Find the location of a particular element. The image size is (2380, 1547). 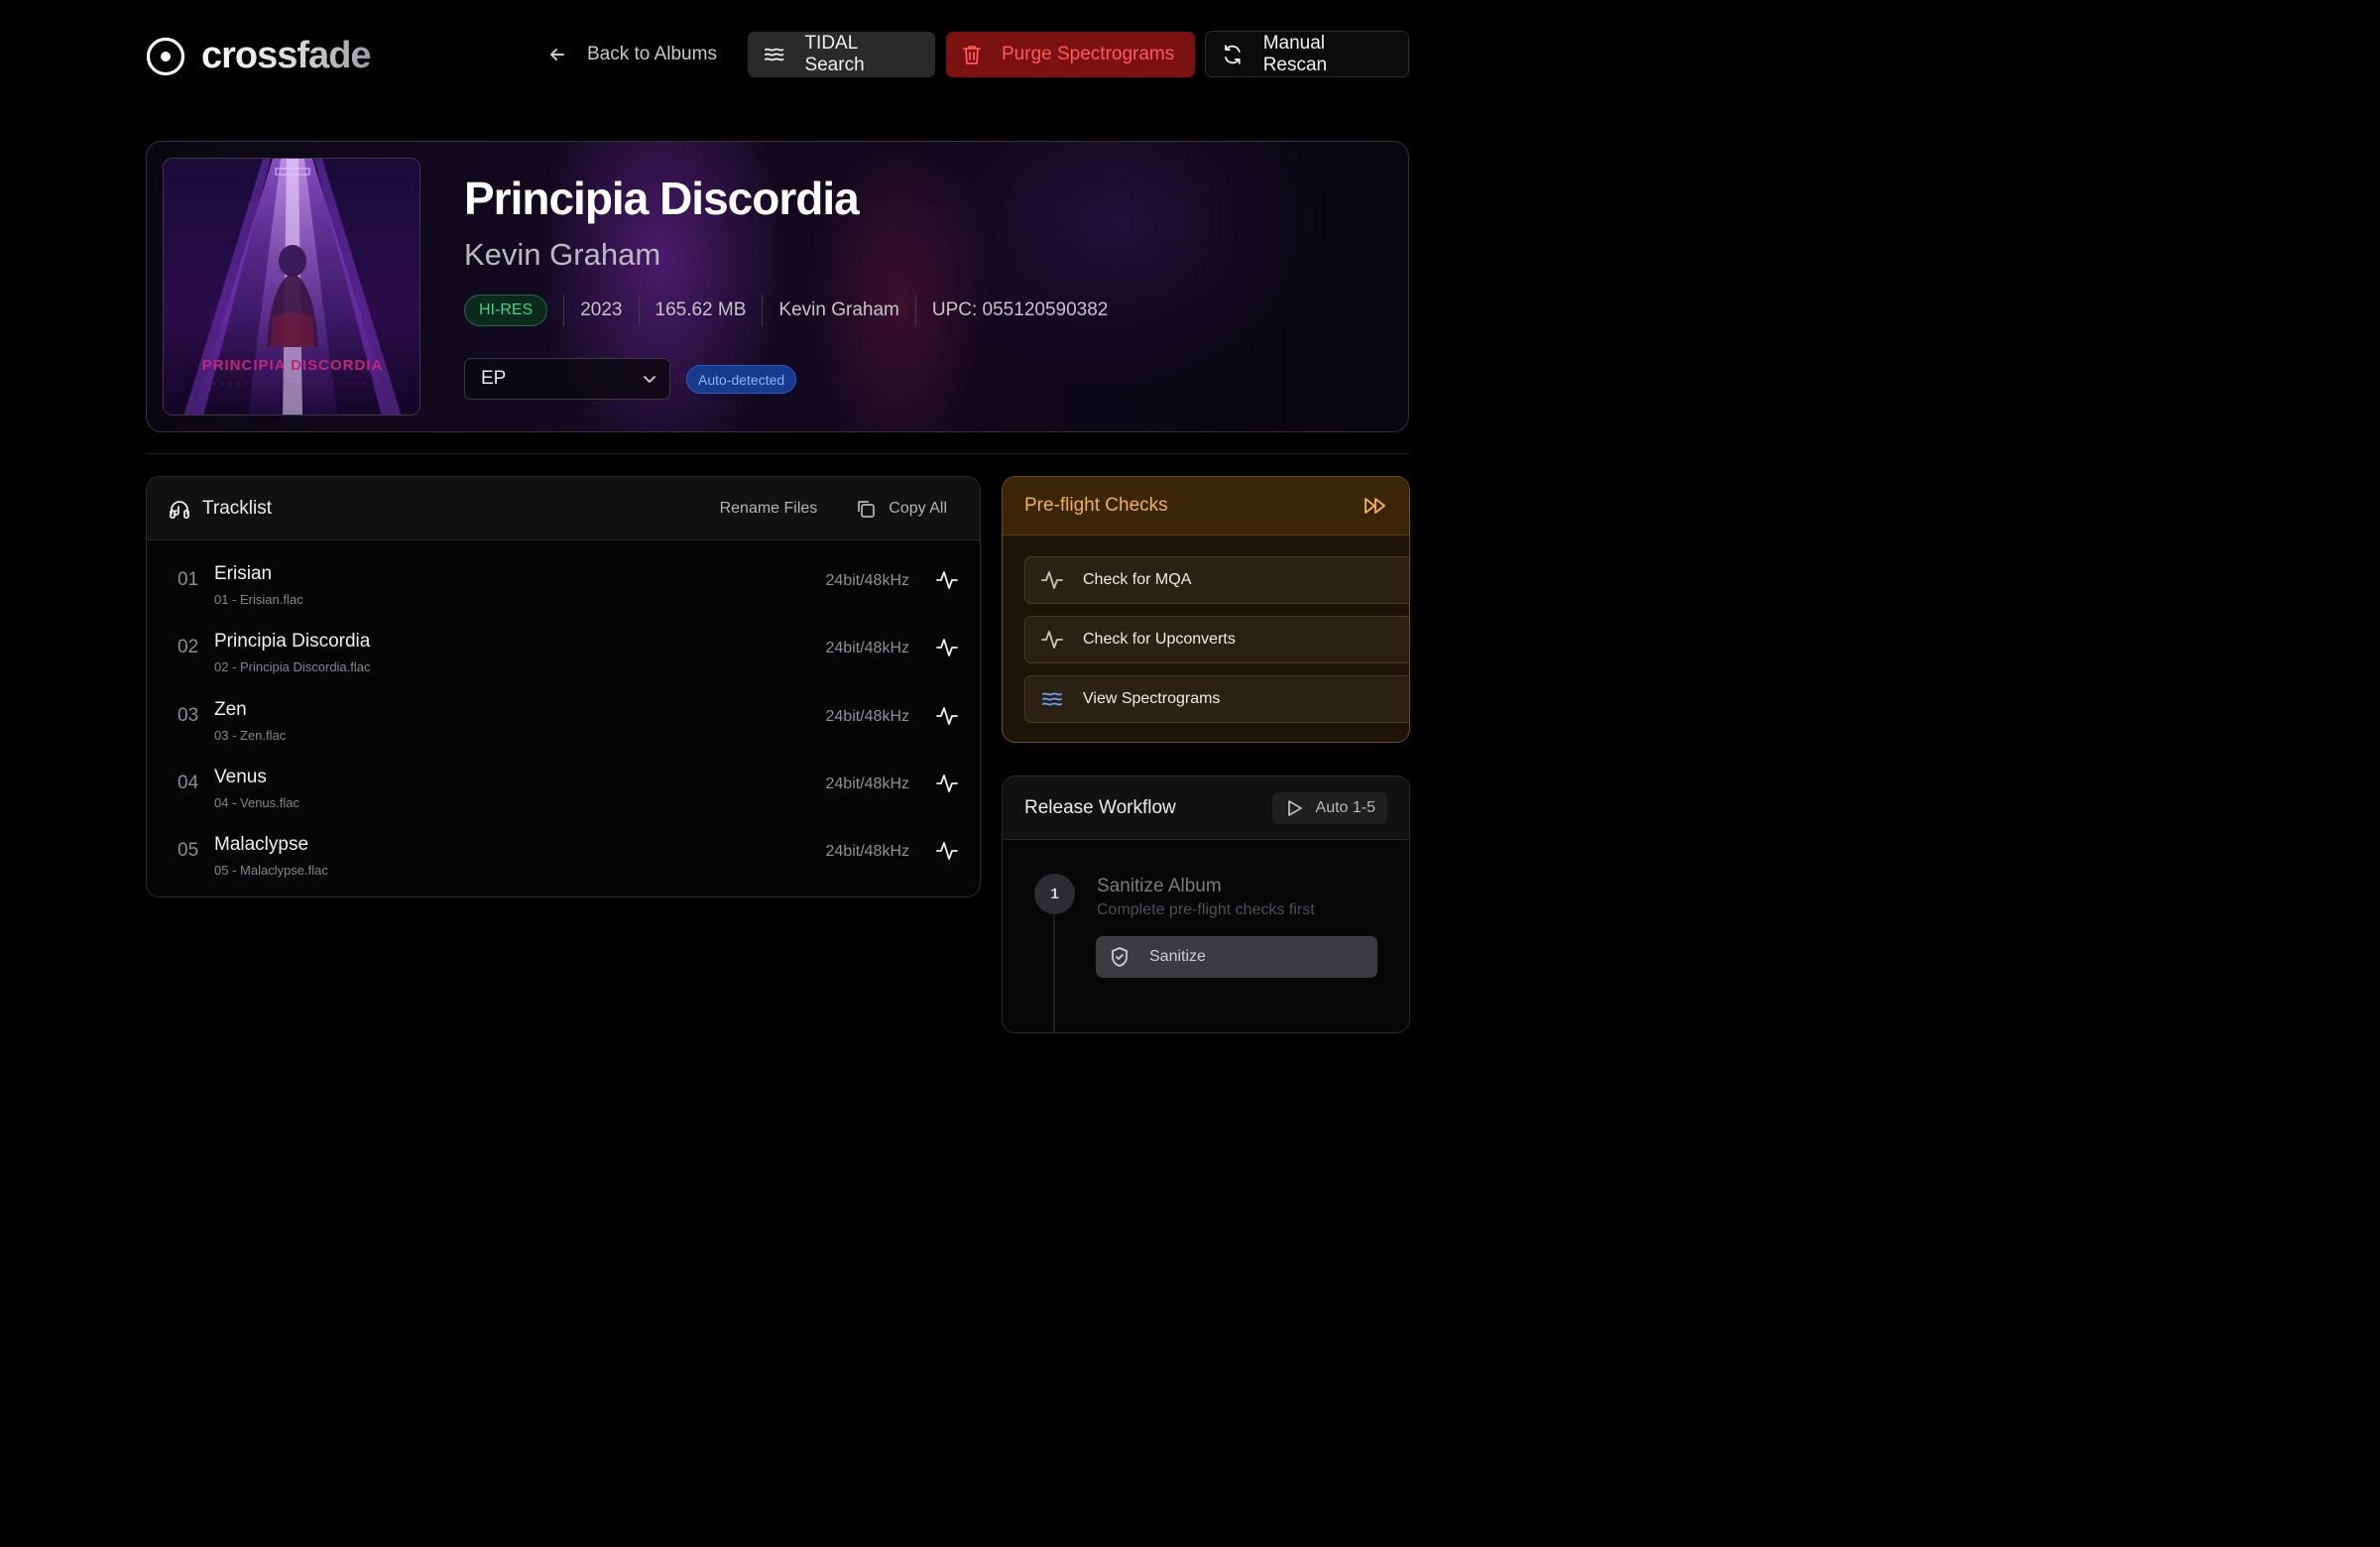

cover-text: PRINCIPIA DISCORDIA is located at coordinates (293, 365).